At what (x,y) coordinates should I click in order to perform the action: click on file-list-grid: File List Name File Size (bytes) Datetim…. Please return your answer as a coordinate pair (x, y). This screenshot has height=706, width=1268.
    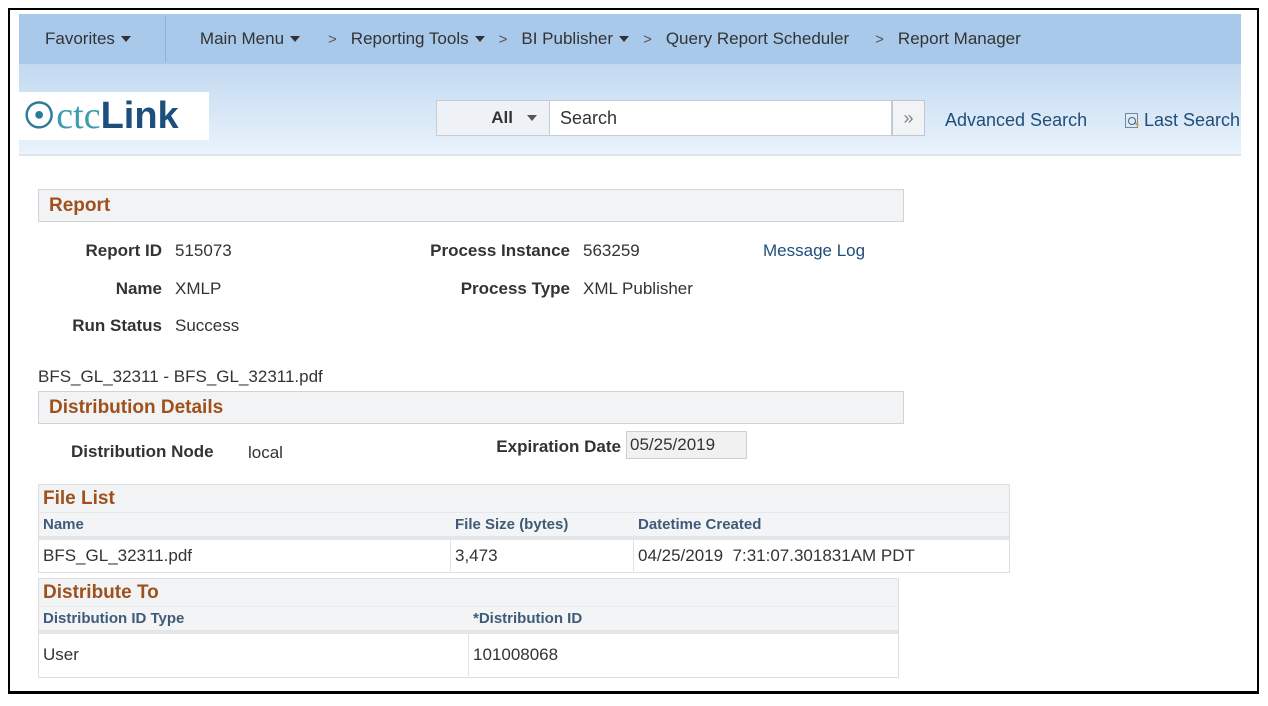
    Looking at the image, I should click on (524, 528).